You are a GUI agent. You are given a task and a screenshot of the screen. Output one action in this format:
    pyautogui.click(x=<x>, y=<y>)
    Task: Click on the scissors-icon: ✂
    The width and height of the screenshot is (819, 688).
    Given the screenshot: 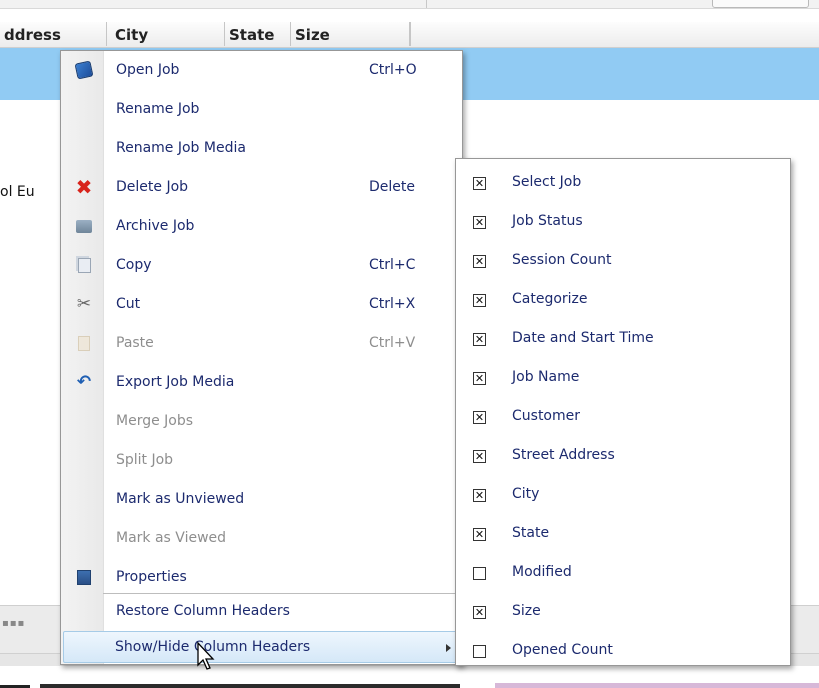 What is the action you would take?
    pyautogui.click(x=84, y=304)
    